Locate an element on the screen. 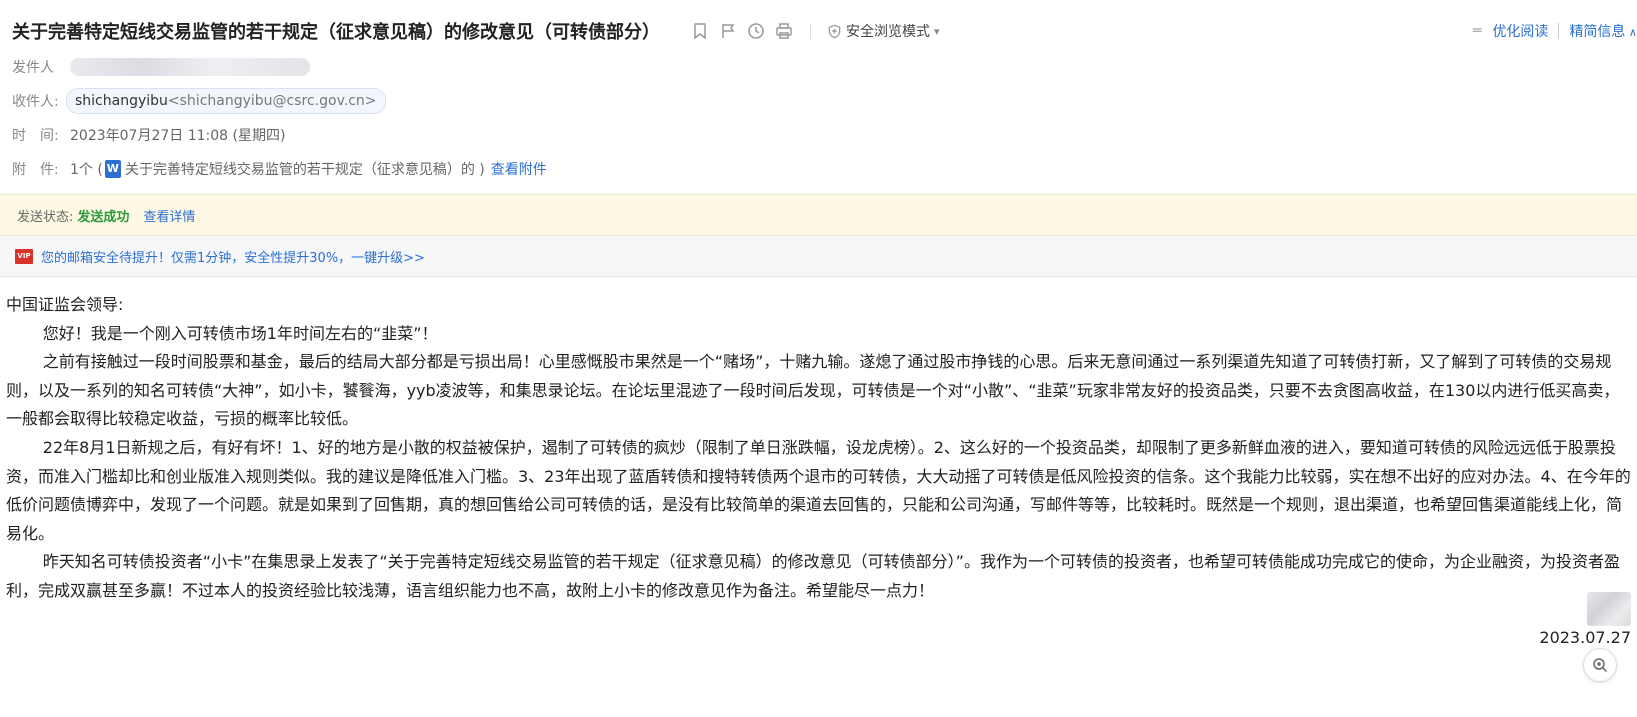 The height and width of the screenshot is (717, 1637). send-status-bar: 发送状态: 发送成功 查看详情 is located at coordinates (818, 215).